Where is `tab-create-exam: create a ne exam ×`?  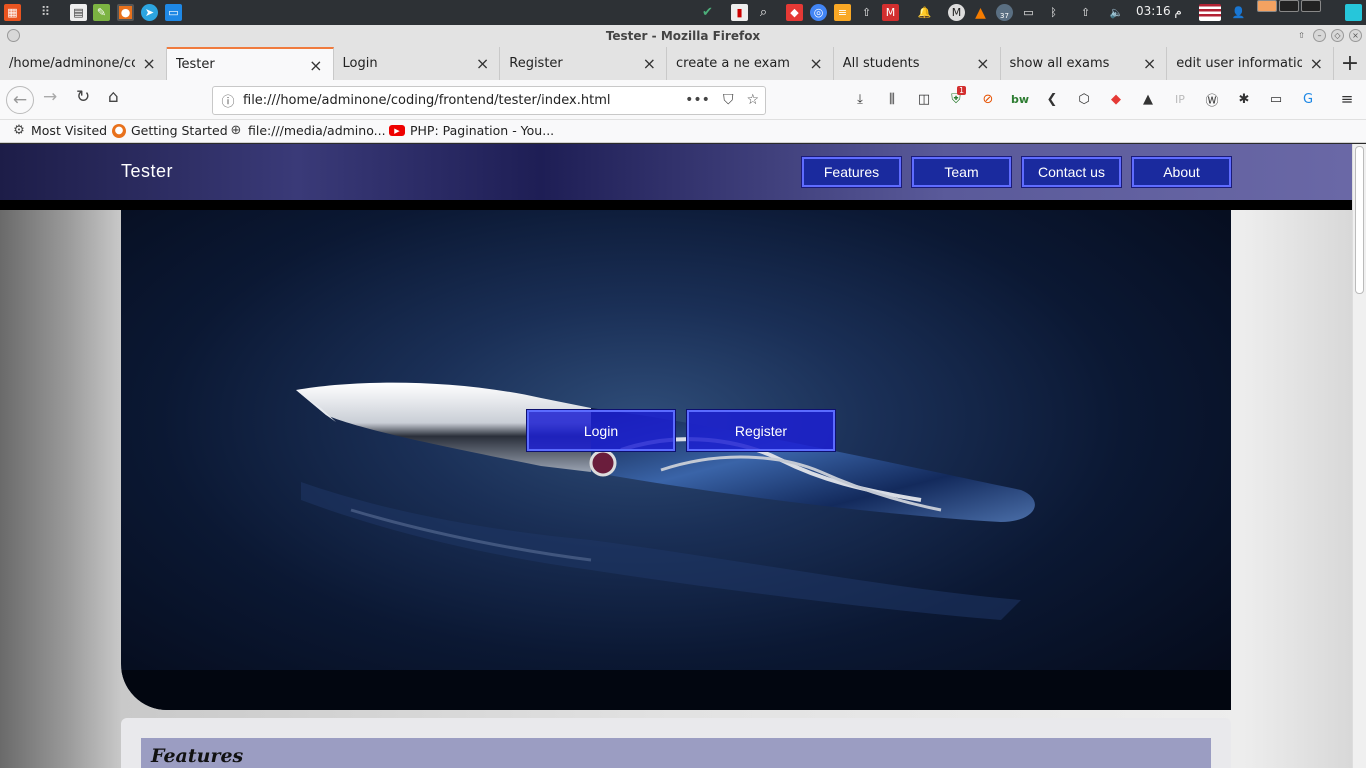 tab-create-exam: create a ne exam × is located at coordinates (750, 63).